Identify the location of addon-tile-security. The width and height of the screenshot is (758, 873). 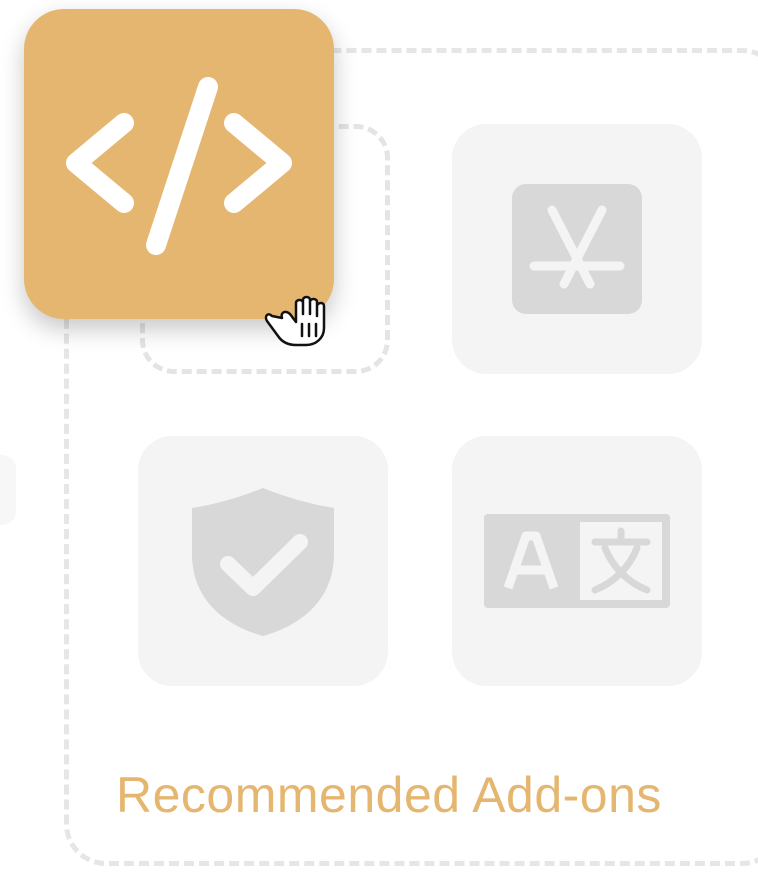
(263, 561).